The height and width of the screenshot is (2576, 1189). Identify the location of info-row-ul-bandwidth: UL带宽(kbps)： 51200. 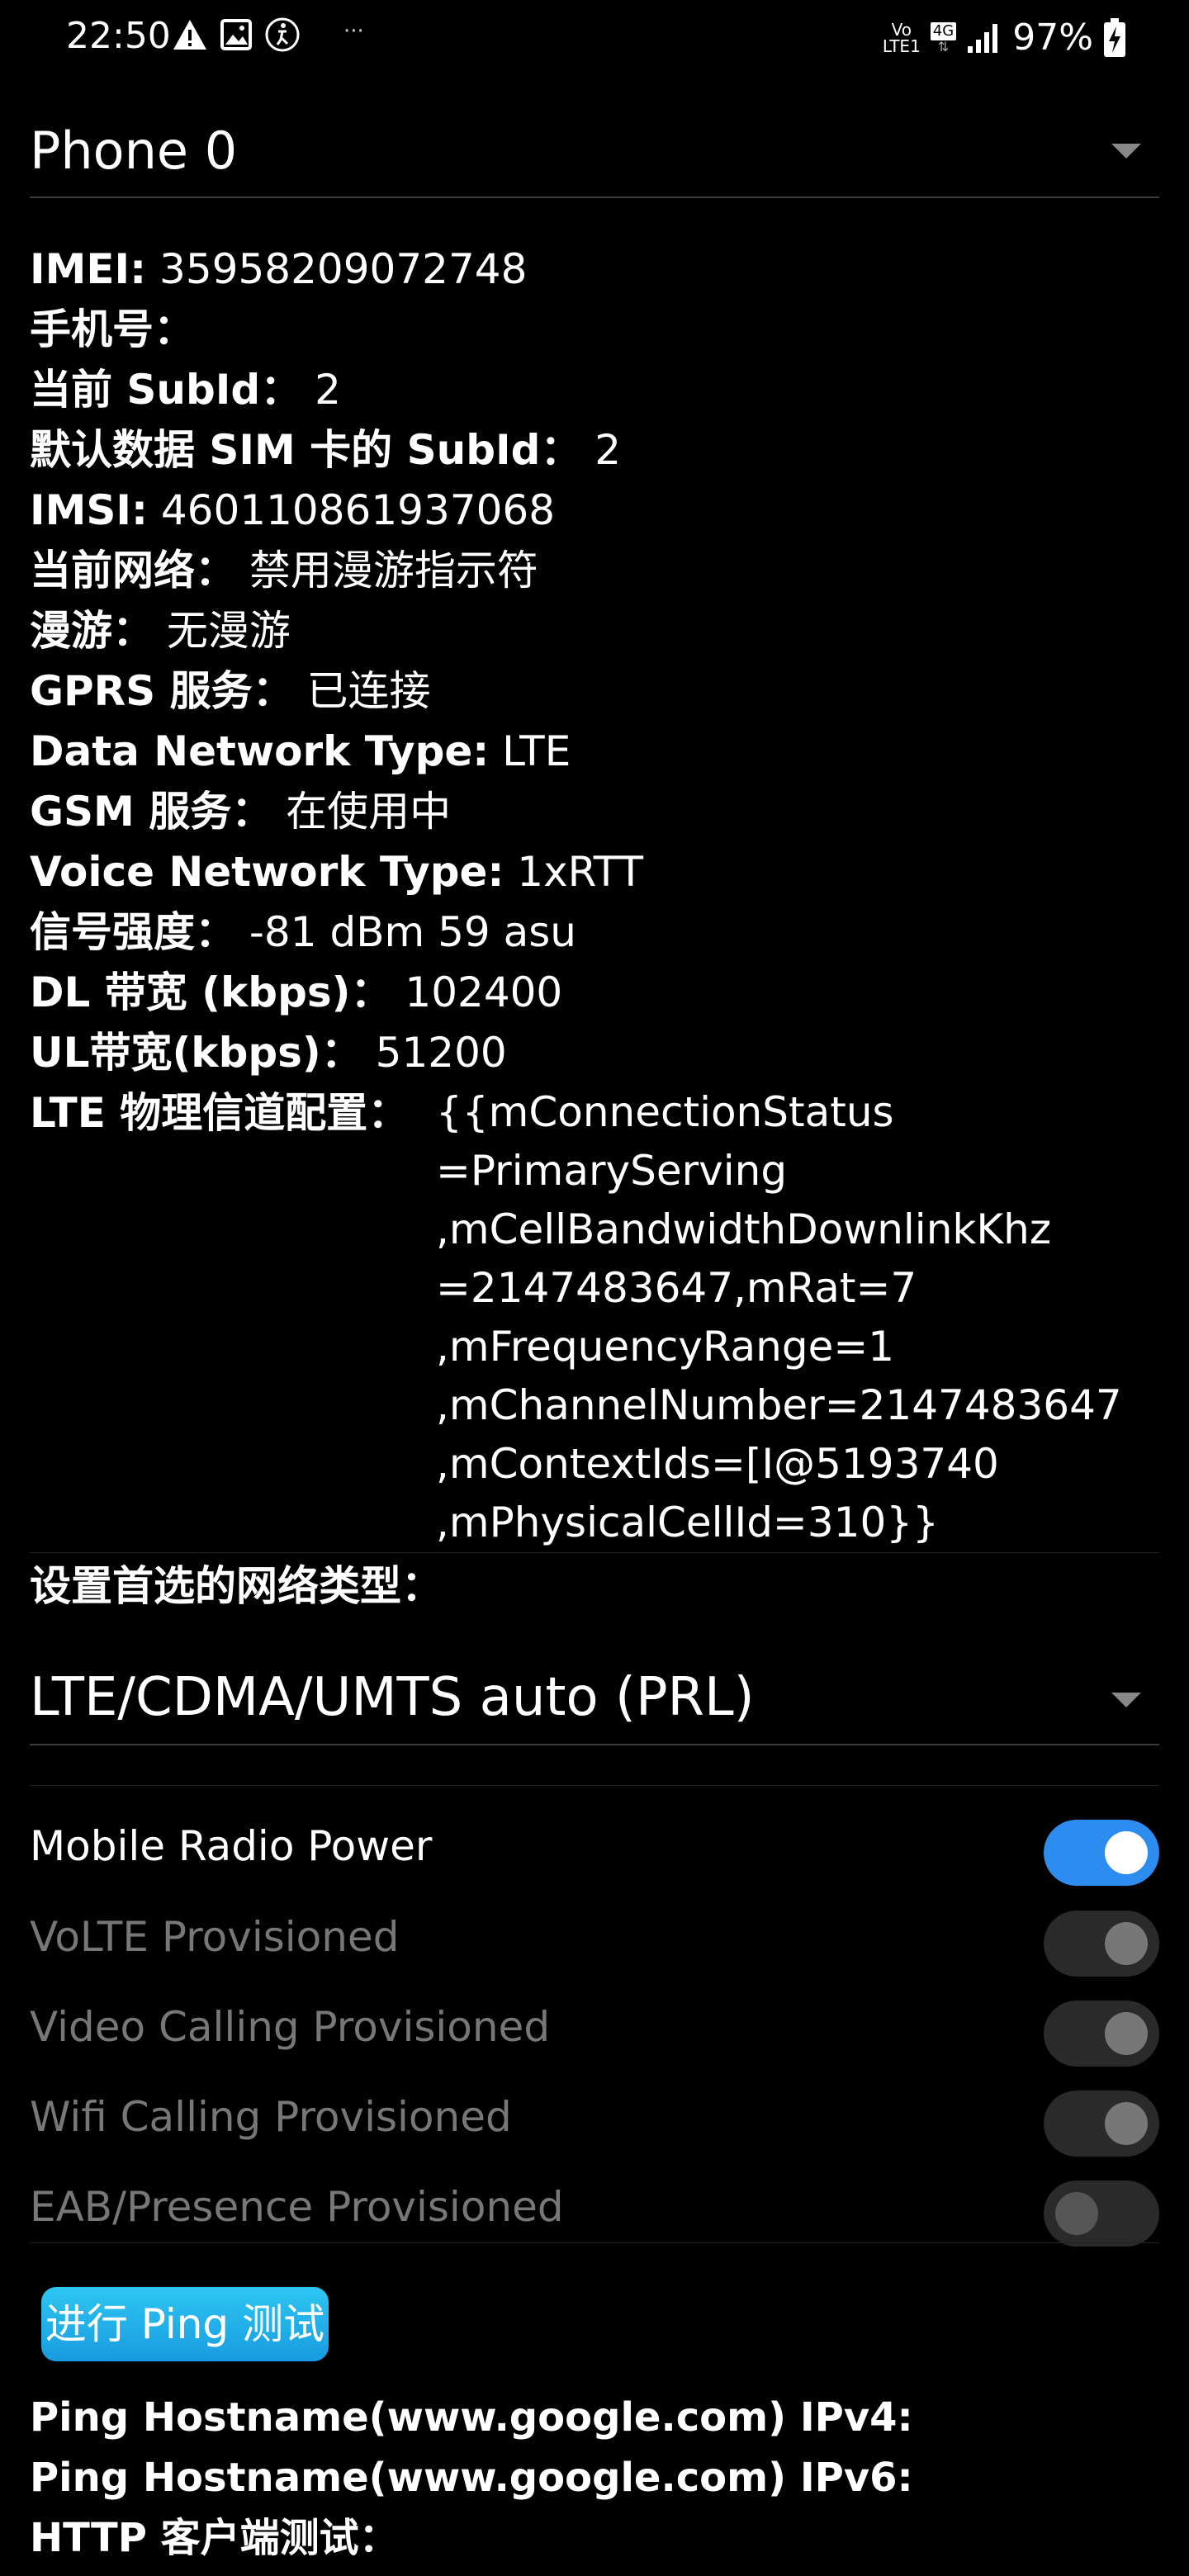
(268, 1053).